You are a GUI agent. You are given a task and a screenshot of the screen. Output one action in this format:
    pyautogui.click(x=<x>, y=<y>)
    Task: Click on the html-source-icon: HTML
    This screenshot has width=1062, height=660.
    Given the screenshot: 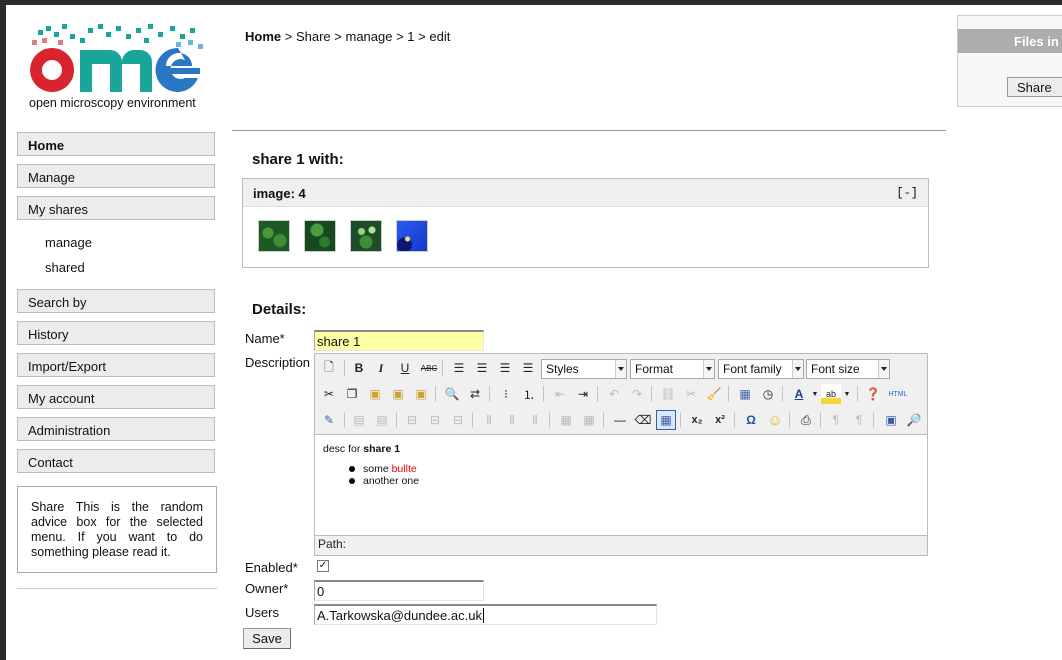 What is the action you would take?
    pyautogui.click(x=898, y=394)
    